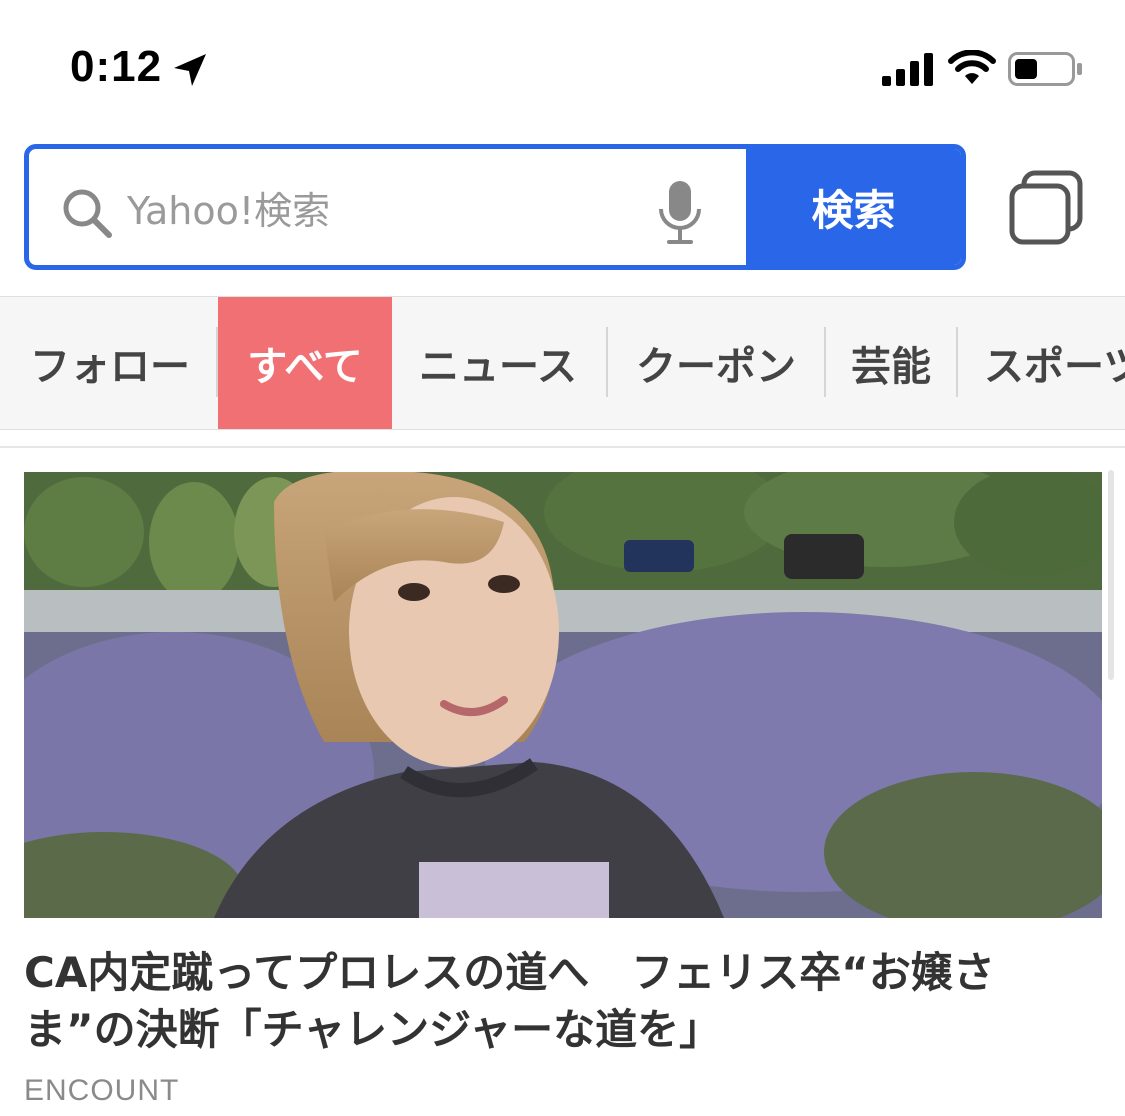 Image resolution: width=1125 pixels, height=1116 pixels. What do you see at coordinates (87, 213) in the screenshot?
I see `search-icon` at bounding box center [87, 213].